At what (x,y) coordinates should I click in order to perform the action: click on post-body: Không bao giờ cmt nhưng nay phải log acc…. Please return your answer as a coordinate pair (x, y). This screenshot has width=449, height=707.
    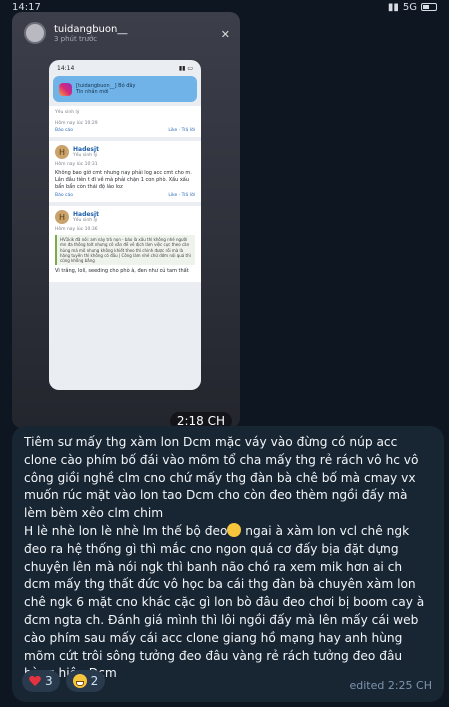
    Looking at the image, I should click on (123, 180).